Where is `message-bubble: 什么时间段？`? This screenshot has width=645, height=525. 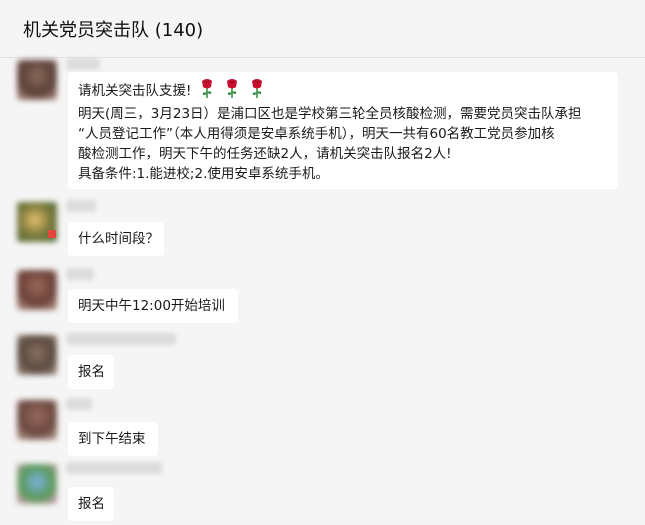 message-bubble: 什么时间段？ is located at coordinates (116, 239).